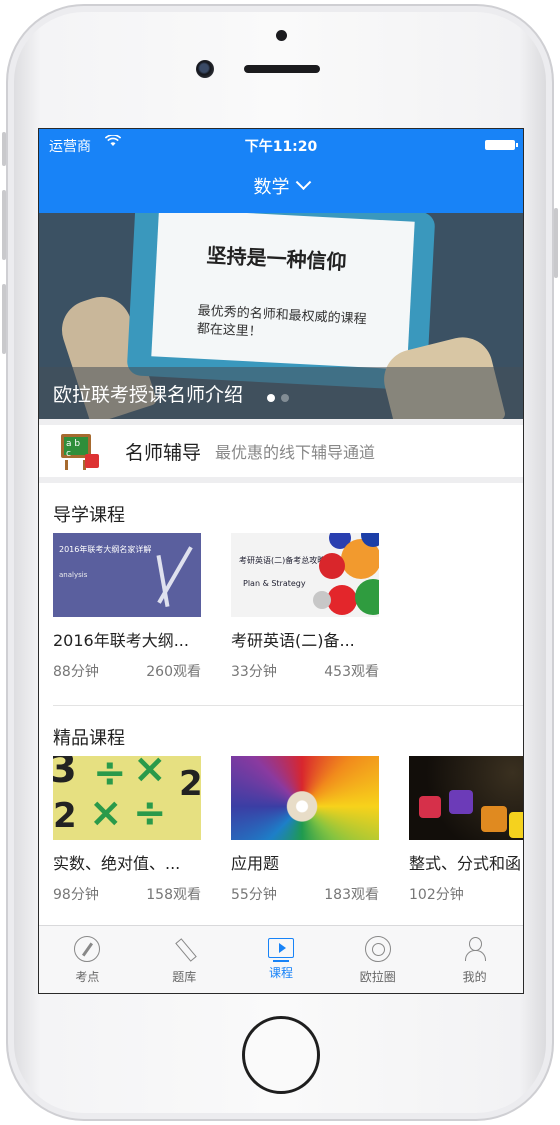 The height and width of the screenshot is (1125, 560). I want to click on banner-paper: 坚持是一种信仰 最优秀的名师和最权威的课程都在这里！, so click(283, 291).